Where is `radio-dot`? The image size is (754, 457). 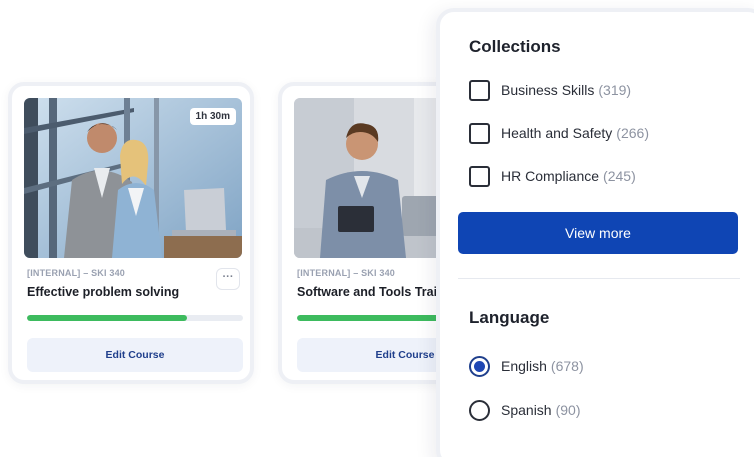 radio-dot is located at coordinates (479, 366).